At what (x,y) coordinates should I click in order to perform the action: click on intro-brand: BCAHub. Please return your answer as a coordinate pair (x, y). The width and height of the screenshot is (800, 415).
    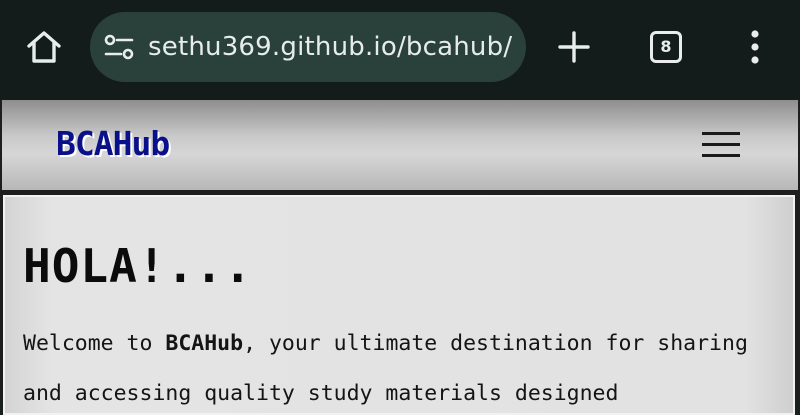
    Looking at the image, I should click on (204, 343).